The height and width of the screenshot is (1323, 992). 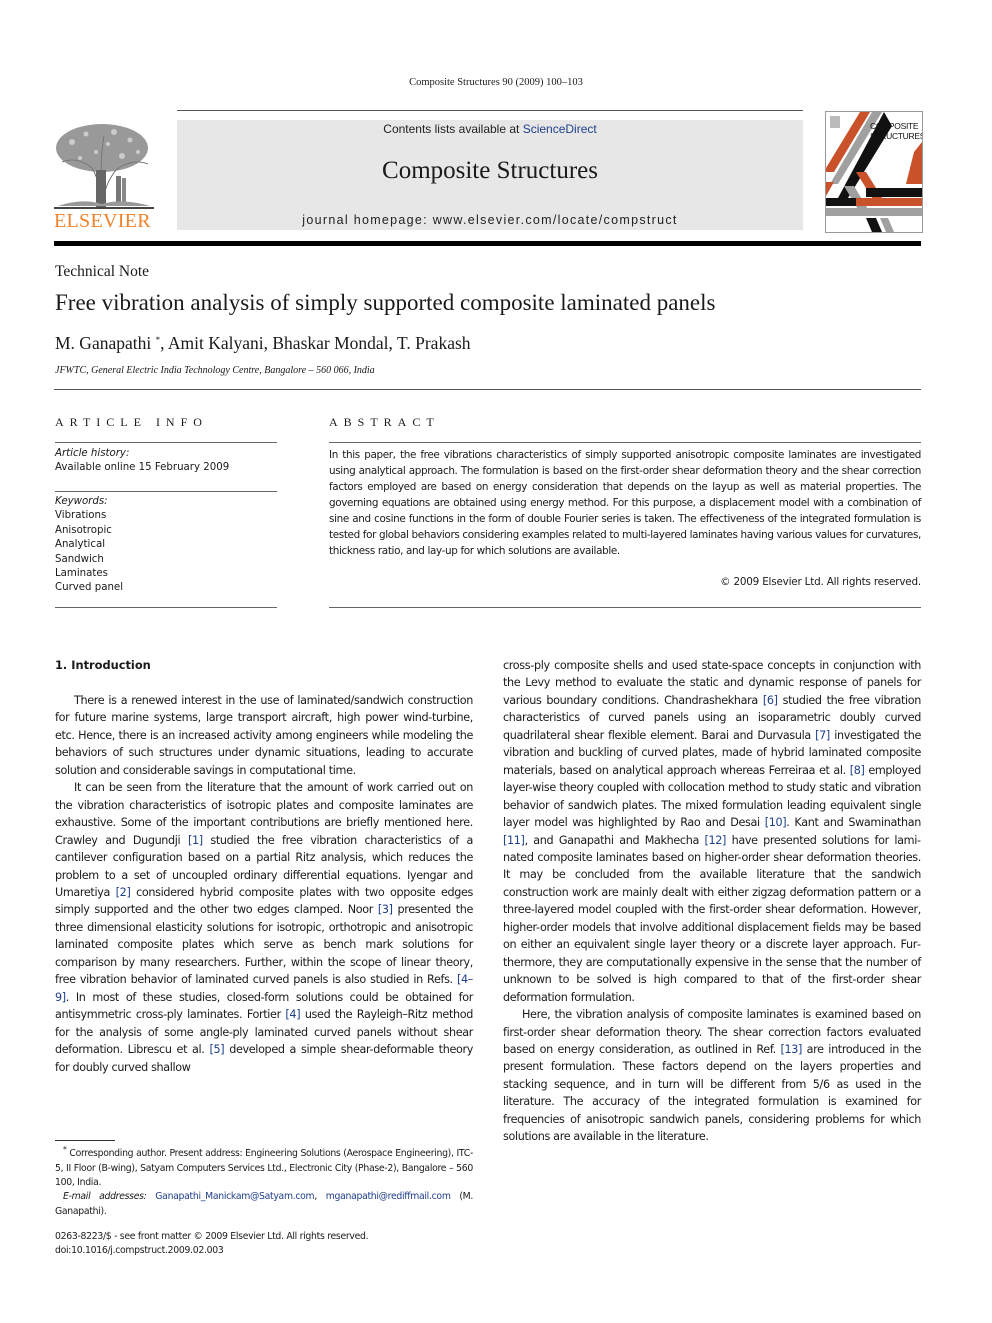 What do you see at coordinates (81, 516) in the screenshot?
I see `keyword-item: Vibrations` at bounding box center [81, 516].